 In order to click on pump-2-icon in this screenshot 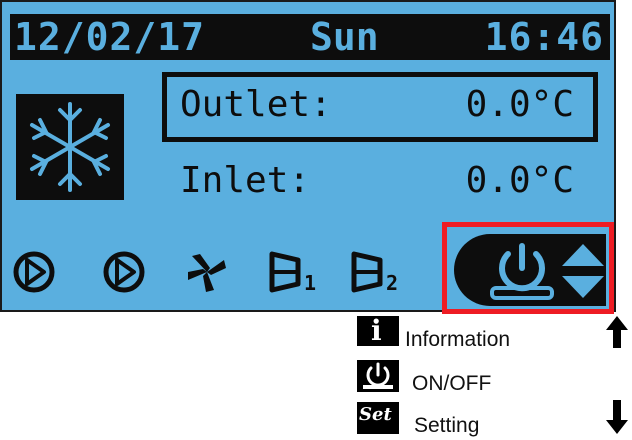, I will do `click(124, 274)`.